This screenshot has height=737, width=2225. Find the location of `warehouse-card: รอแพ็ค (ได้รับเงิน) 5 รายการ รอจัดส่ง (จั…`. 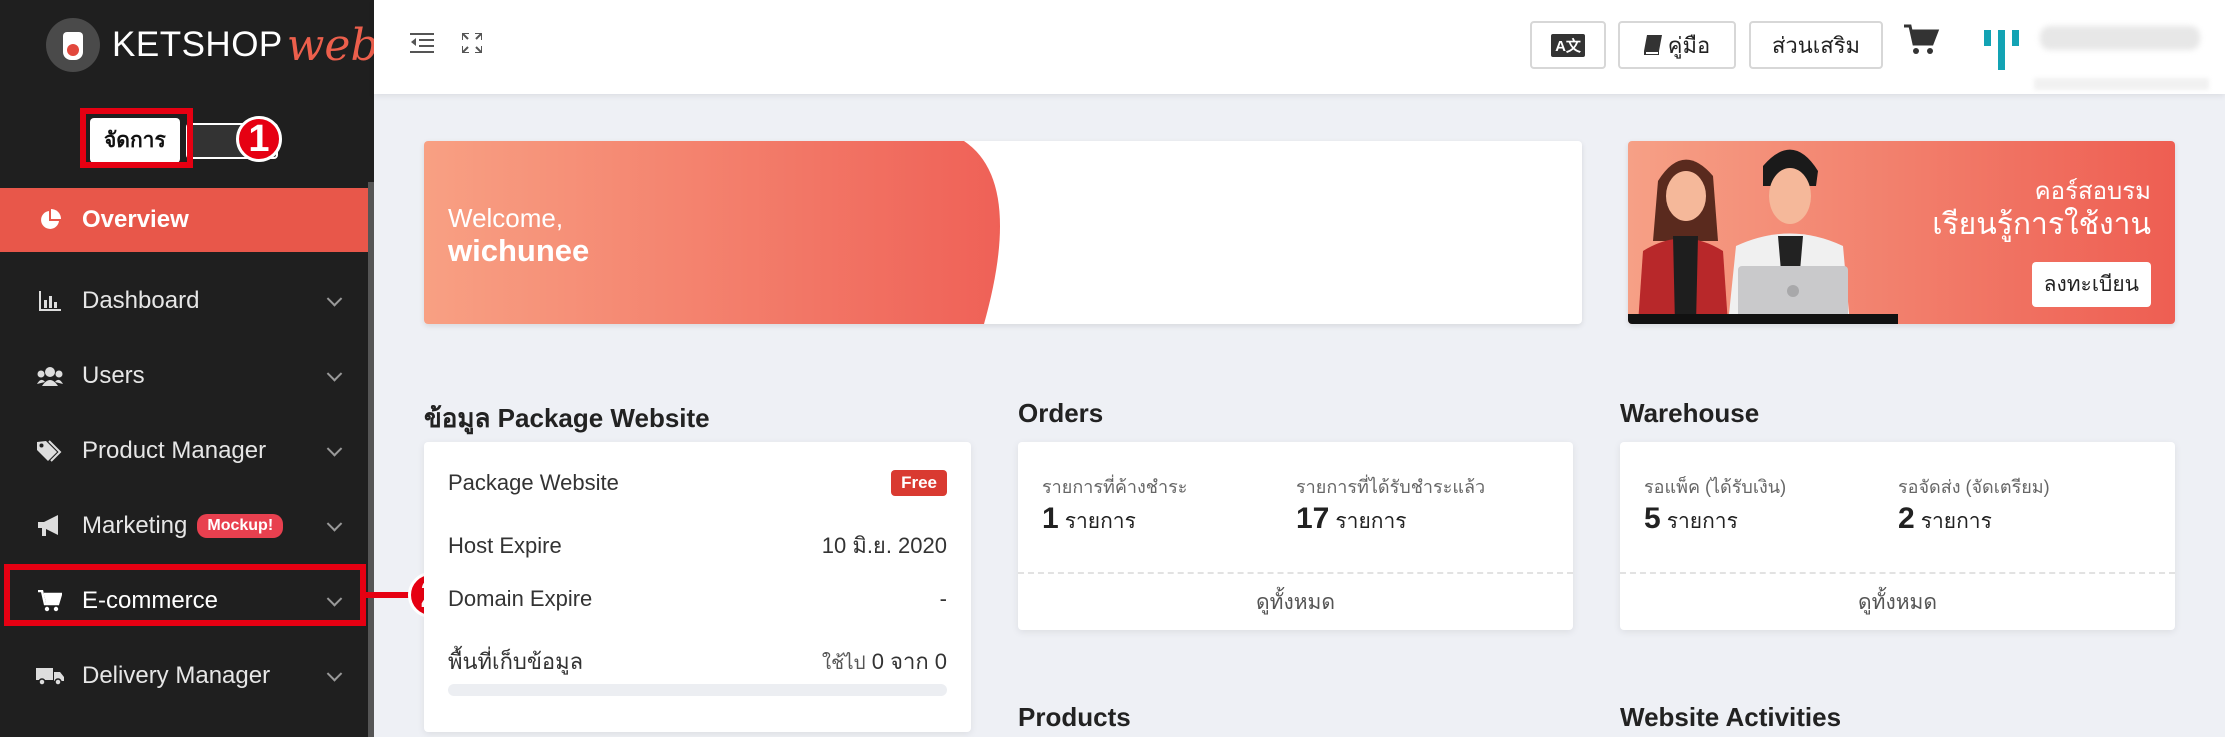

warehouse-card: รอแพ็ค (ได้รับเงิน) 5 รายการ รอจัดส่ง (จั… is located at coordinates (1897, 536).